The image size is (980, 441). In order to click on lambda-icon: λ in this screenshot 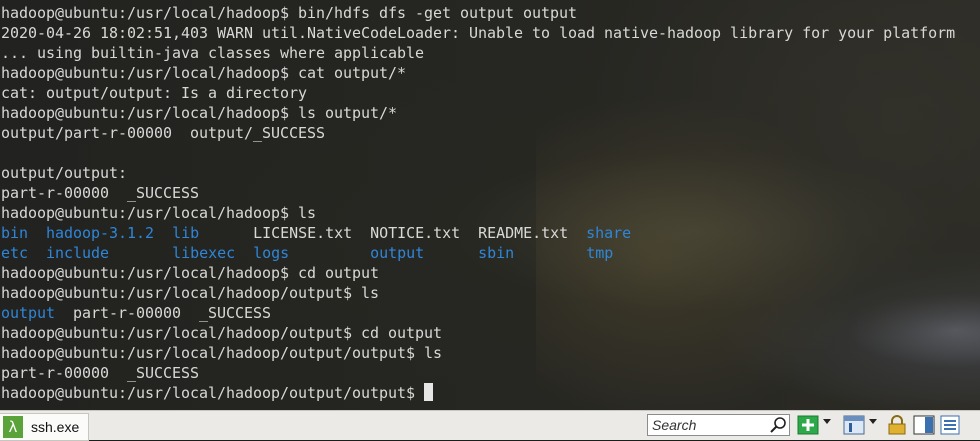, I will do `click(13, 427)`.